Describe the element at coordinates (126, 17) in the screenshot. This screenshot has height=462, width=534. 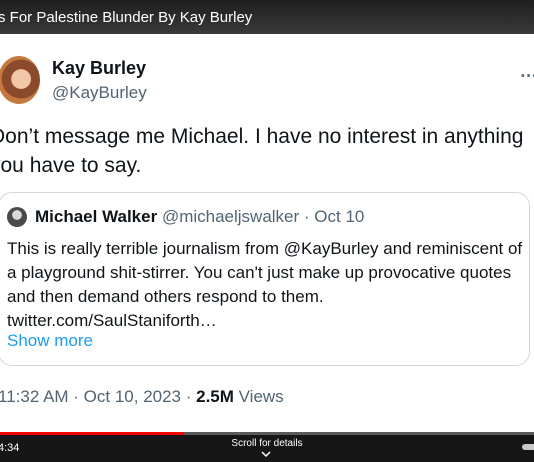
I see `video-title: s For Palestine Blunder By Kay Burley` at that location.